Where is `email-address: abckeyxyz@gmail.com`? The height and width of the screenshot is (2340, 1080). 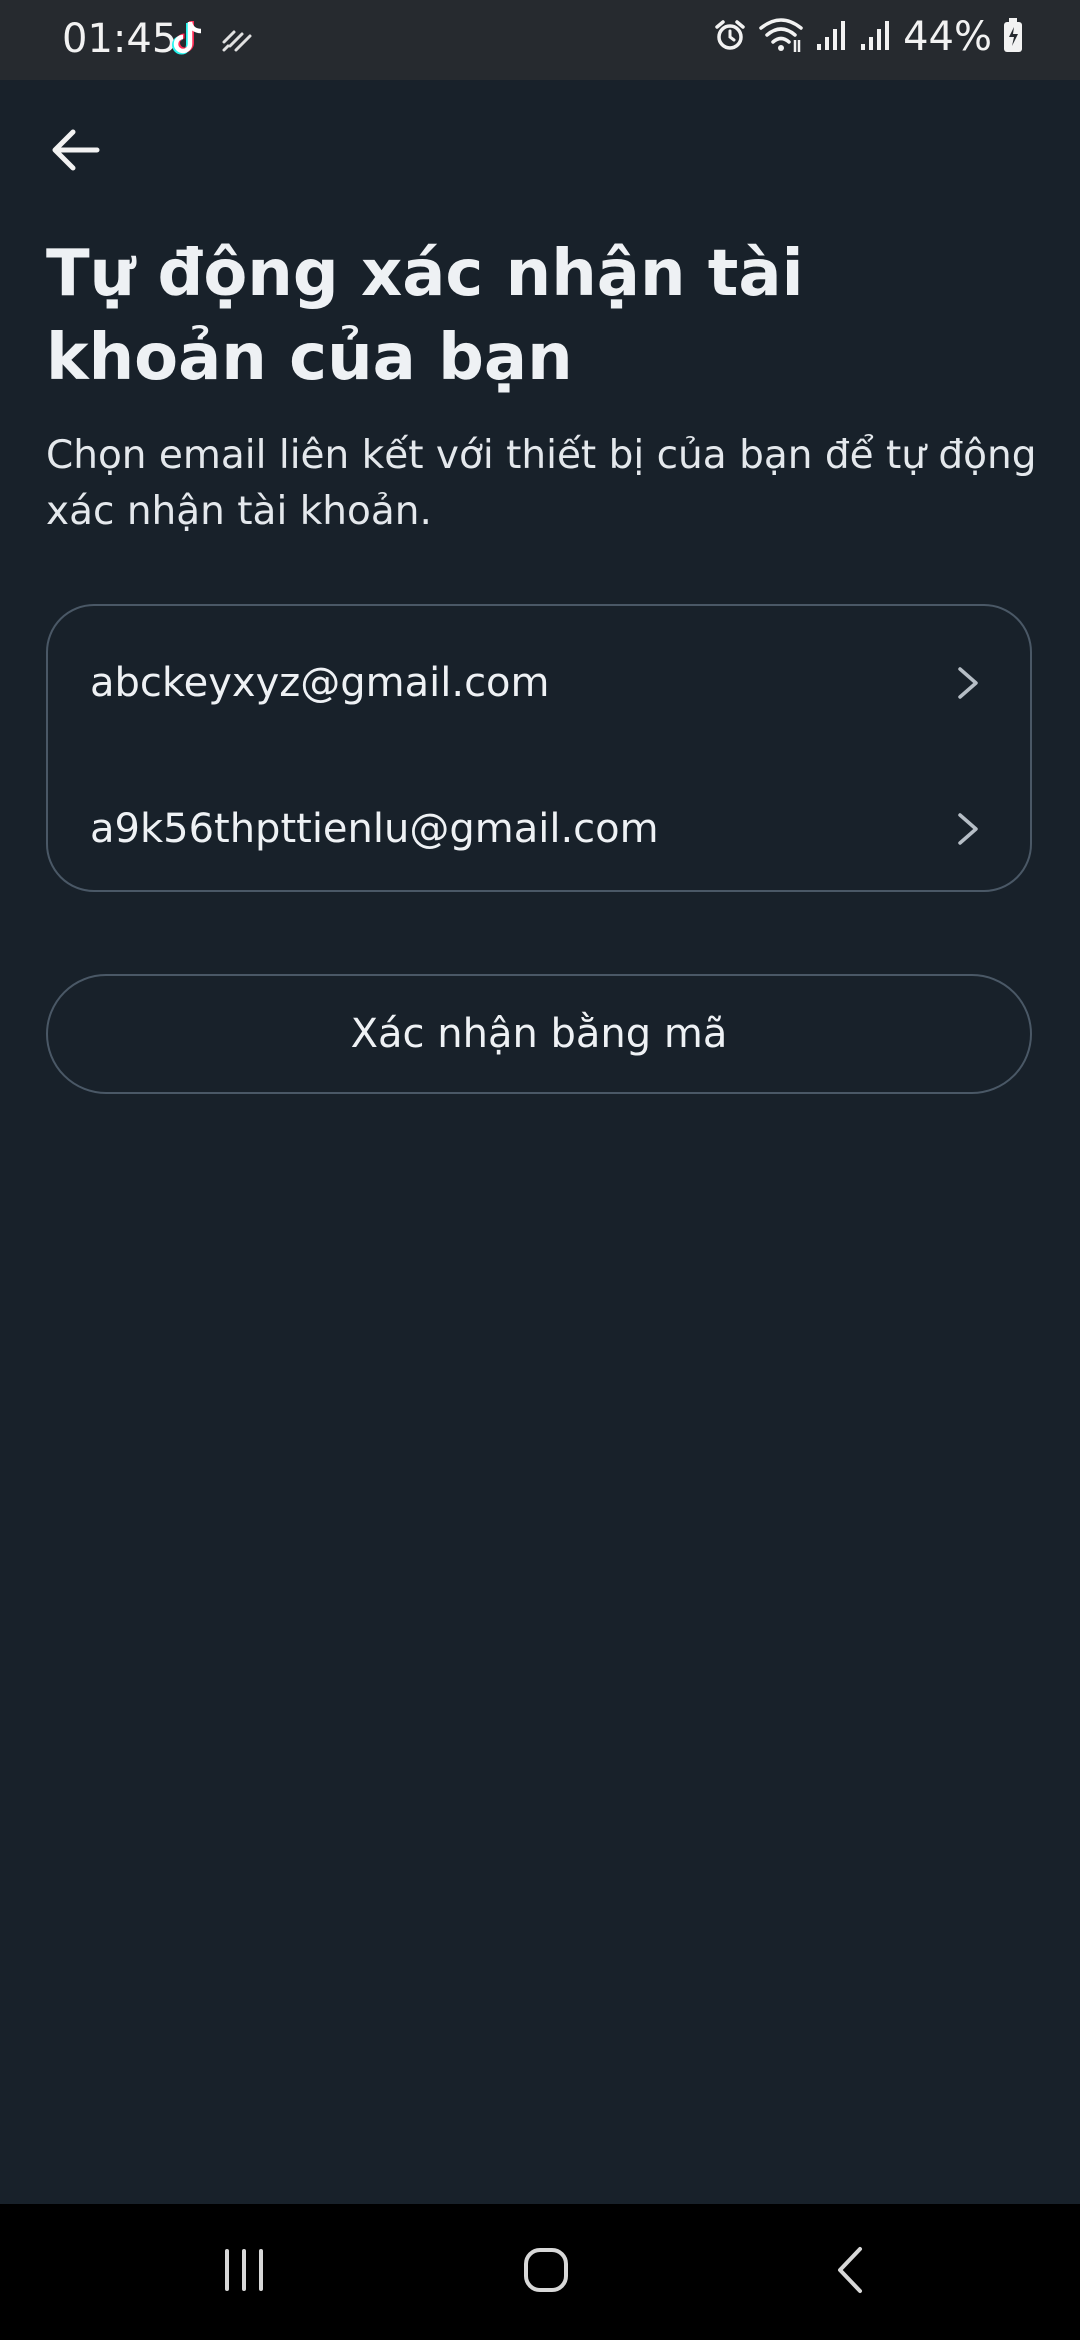
email-address: abckeyxyz@gmail.com is located at coordinates (320, 683).